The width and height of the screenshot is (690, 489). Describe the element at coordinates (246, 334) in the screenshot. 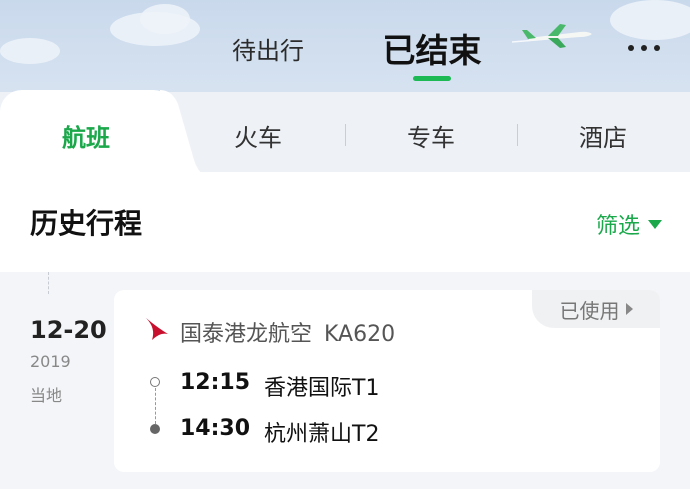

I see `airline-name: 国泰港龙航空` at that location.